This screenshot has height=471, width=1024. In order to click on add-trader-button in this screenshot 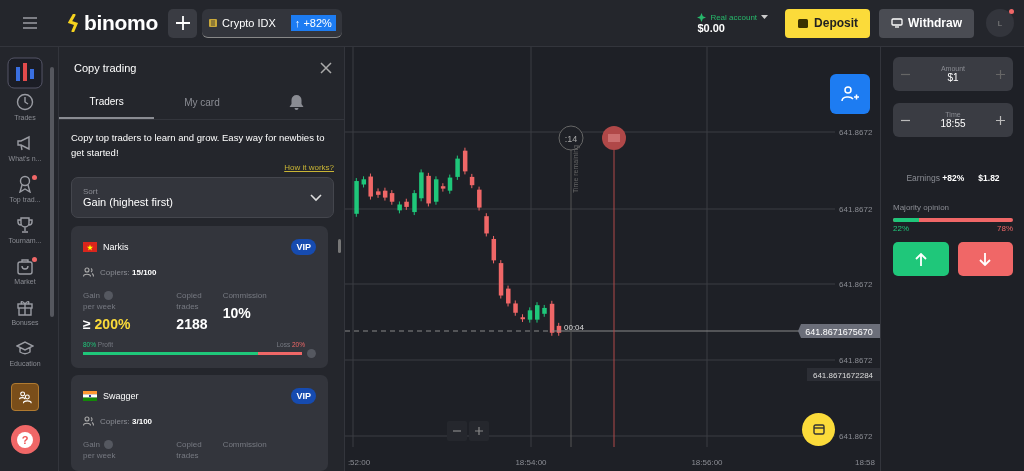, I will do `click(850, 94)`.